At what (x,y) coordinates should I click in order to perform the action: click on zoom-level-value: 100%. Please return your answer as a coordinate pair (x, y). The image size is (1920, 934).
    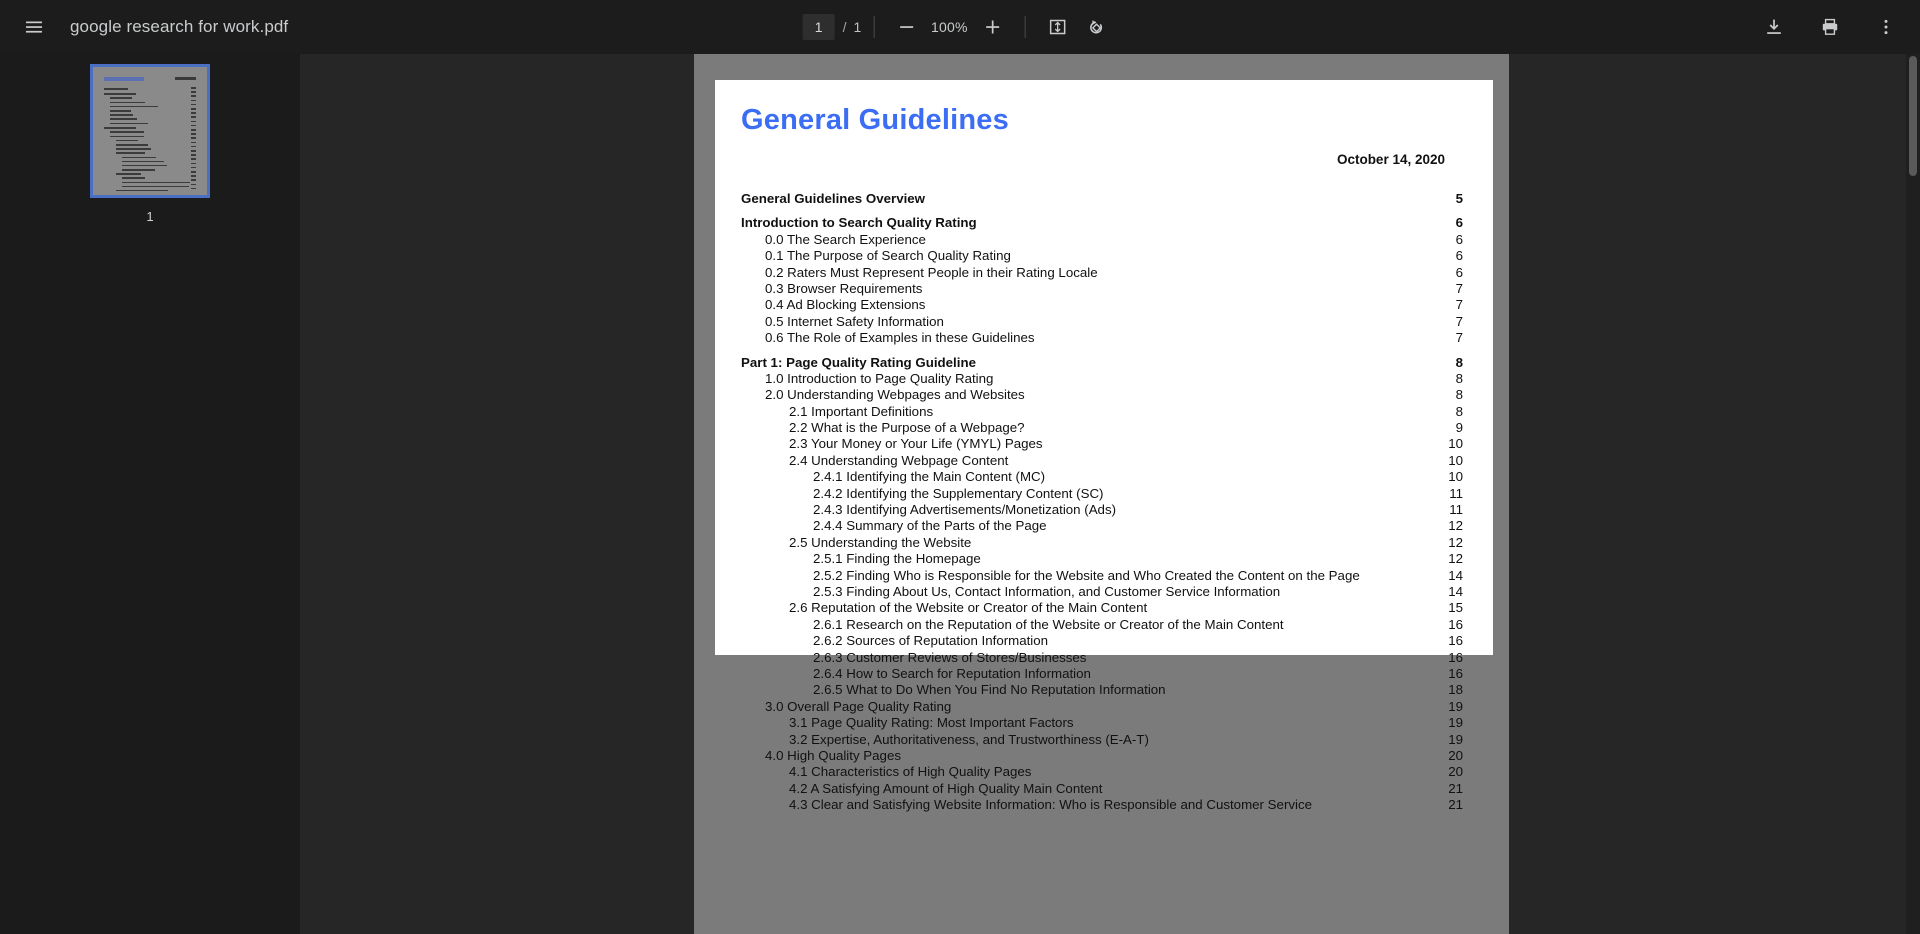
    Looking at the image, I should click on (949, 27).